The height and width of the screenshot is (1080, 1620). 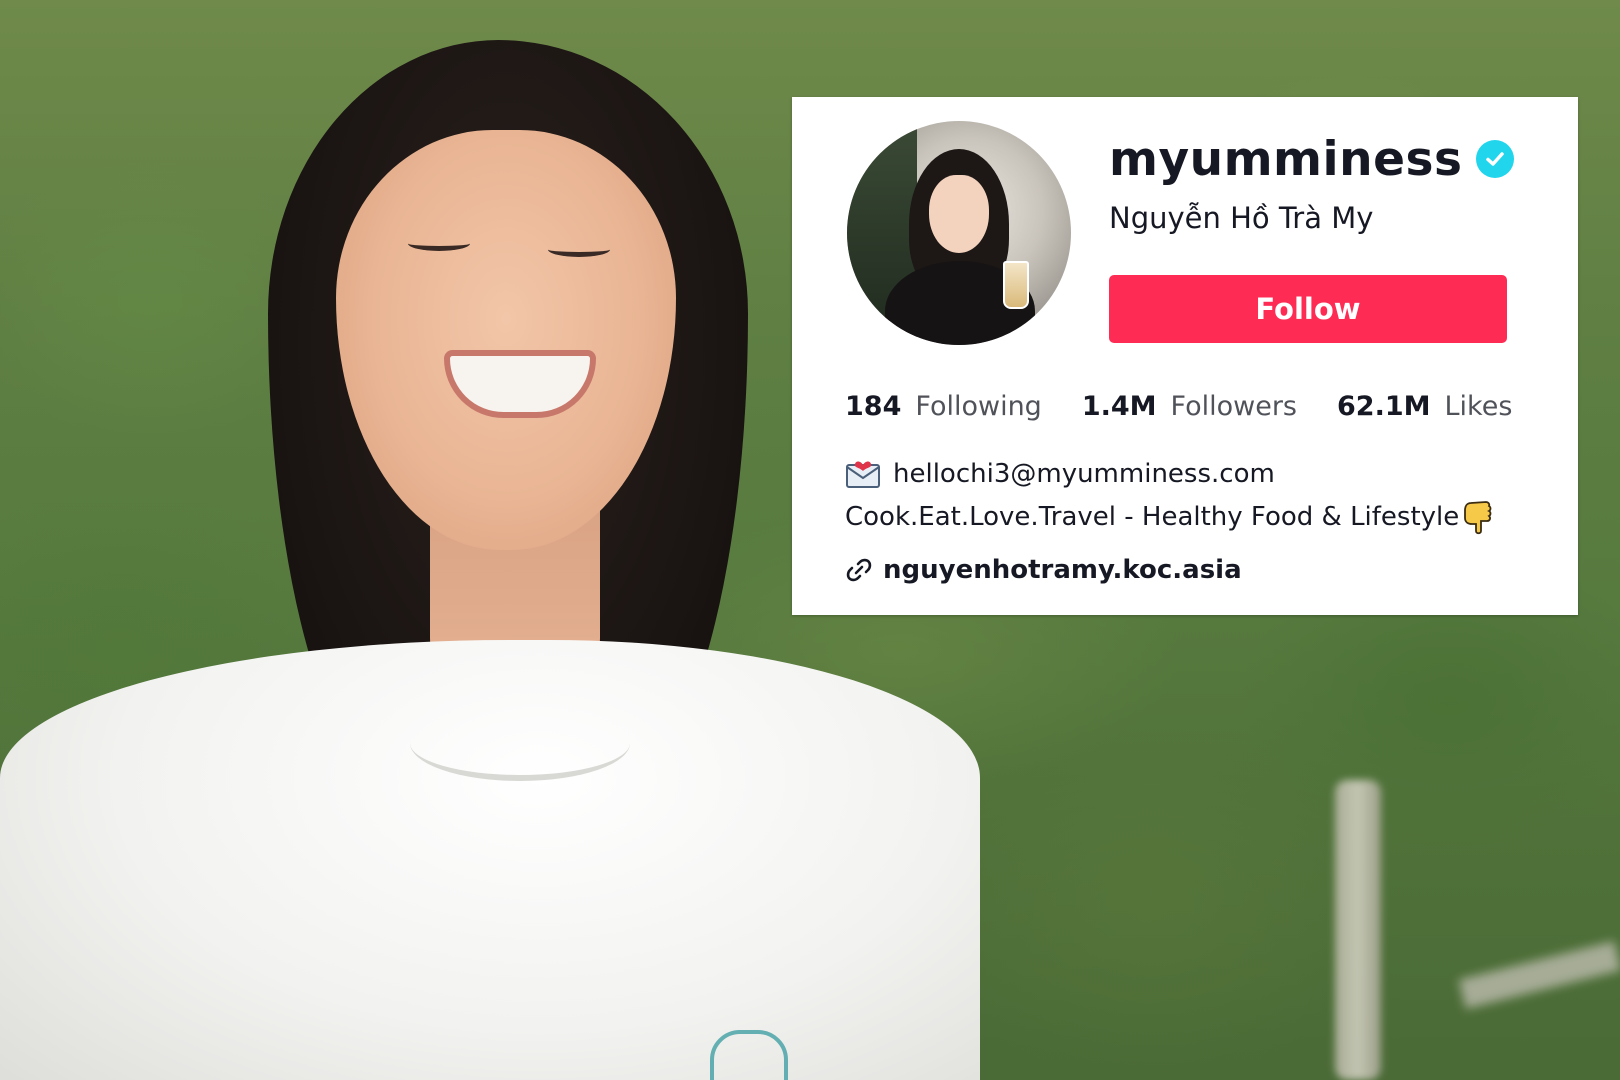 What do you see at coordinates (1062, 570) in the screenshot?
I see `link-text: nguyenhotramy.koc.asia` at bounding box center [1062, 570].